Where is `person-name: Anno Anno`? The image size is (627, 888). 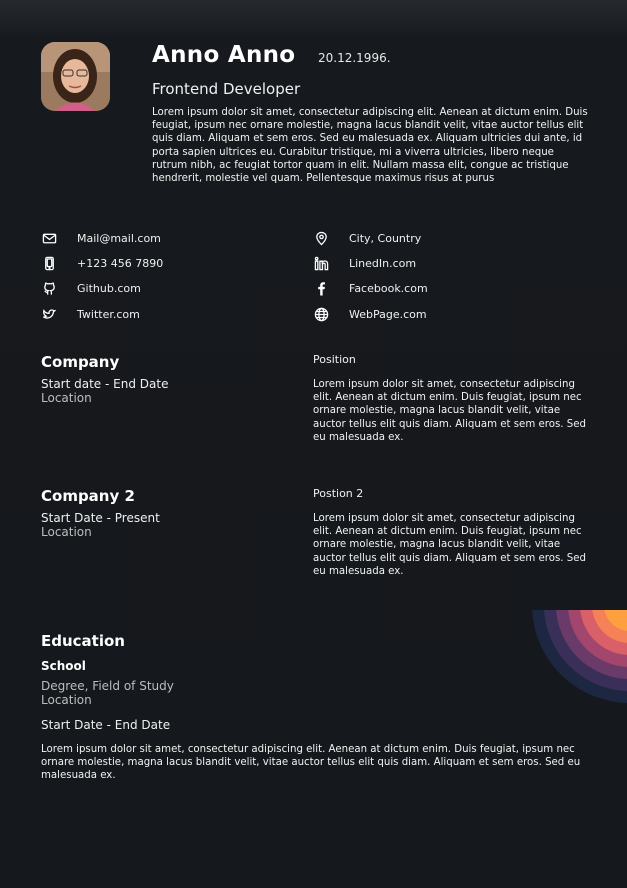
person-name: Anno Anno is located at coordinates (224, 55).